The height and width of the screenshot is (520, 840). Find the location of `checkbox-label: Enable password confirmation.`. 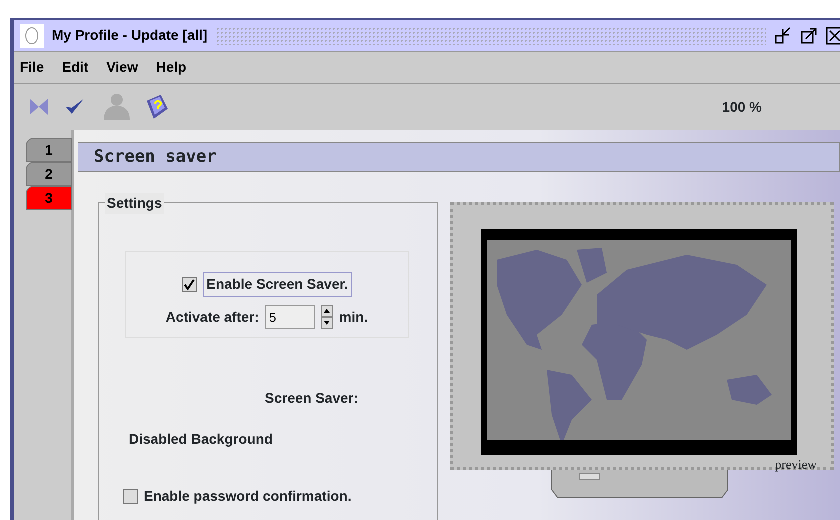

checkbox-label: Enable password confirmation. is located at coordinates (248, 496).